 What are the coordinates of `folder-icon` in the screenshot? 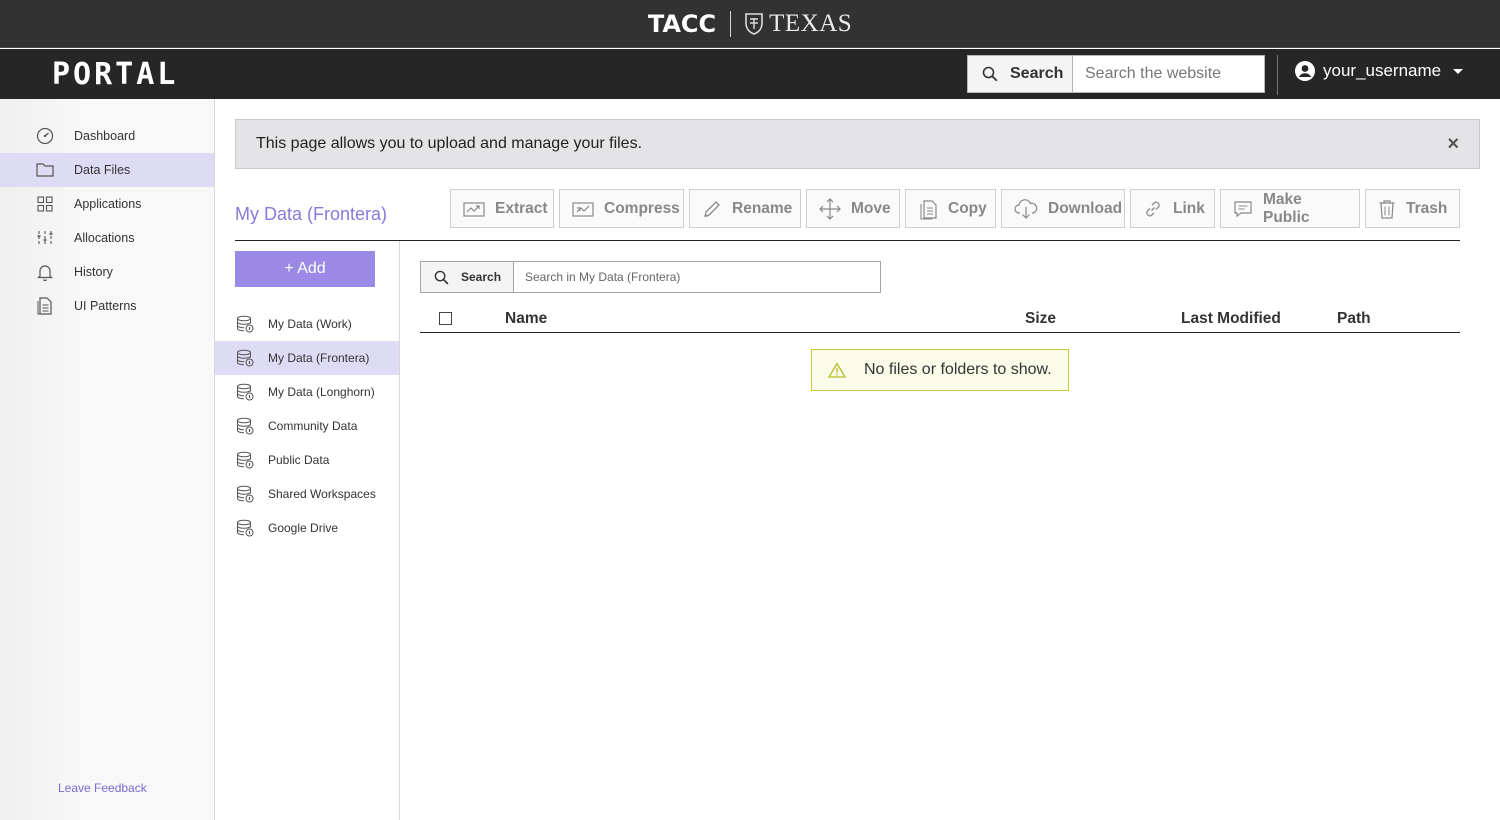 It's located at (45, 170).